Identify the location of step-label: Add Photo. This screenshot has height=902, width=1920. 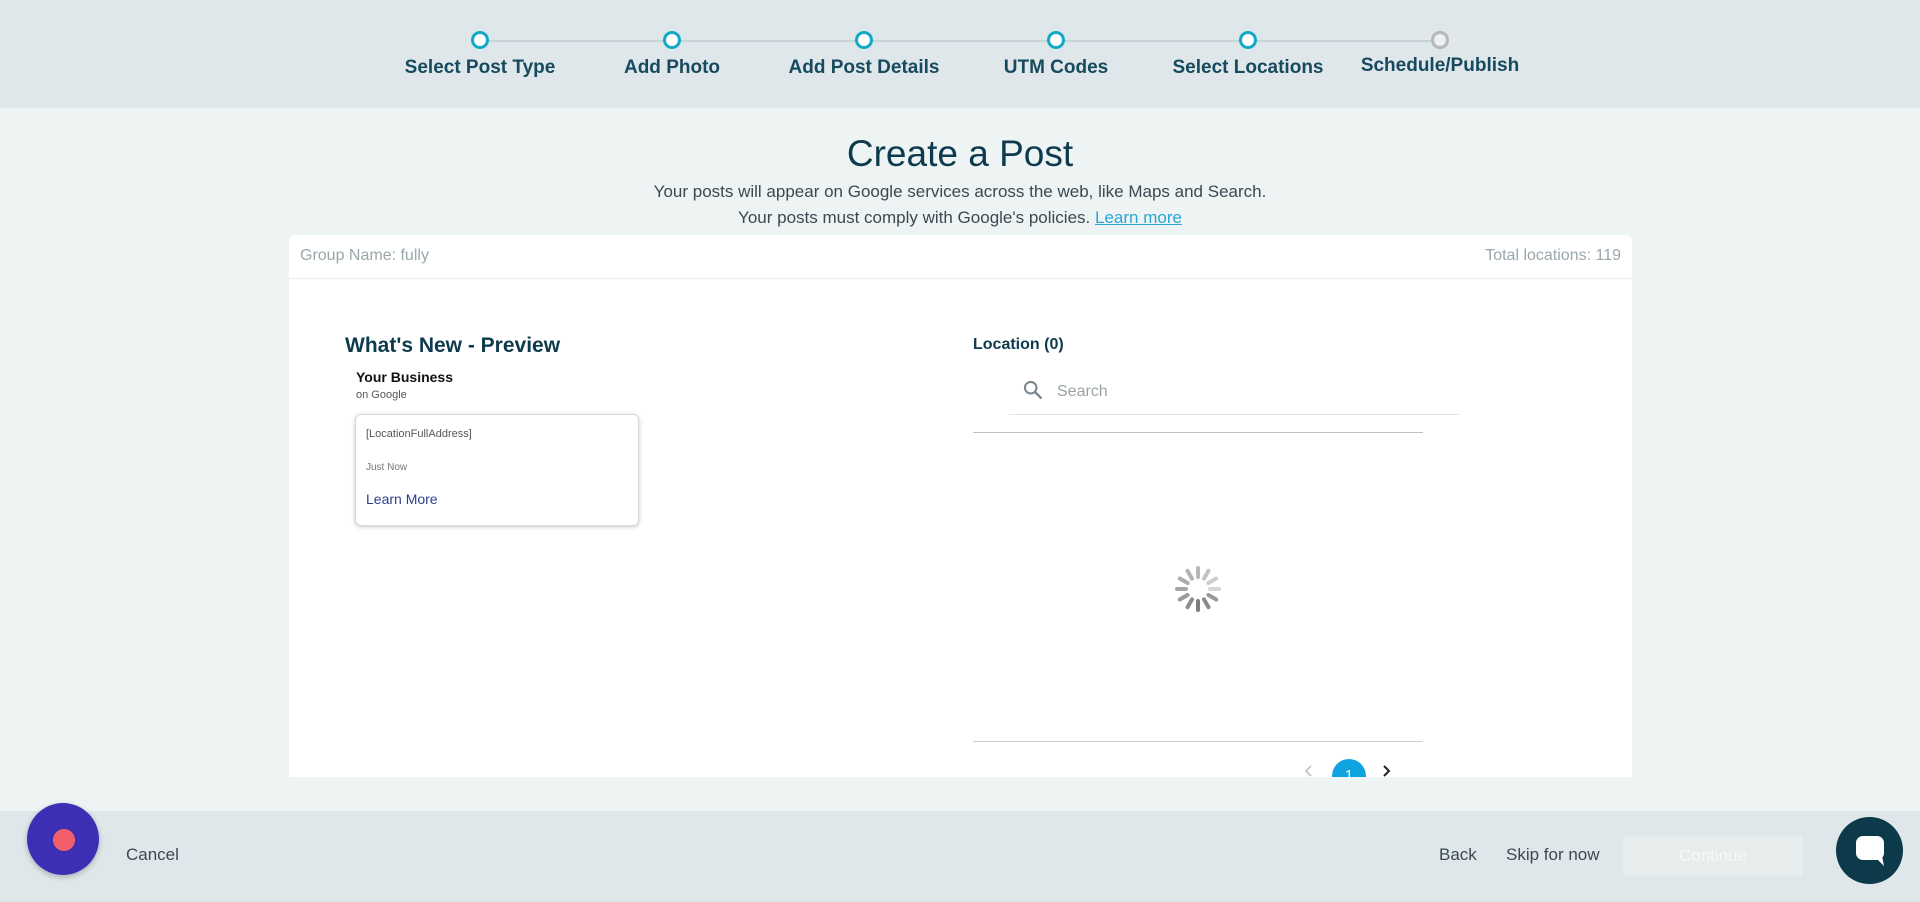
(672, 67).